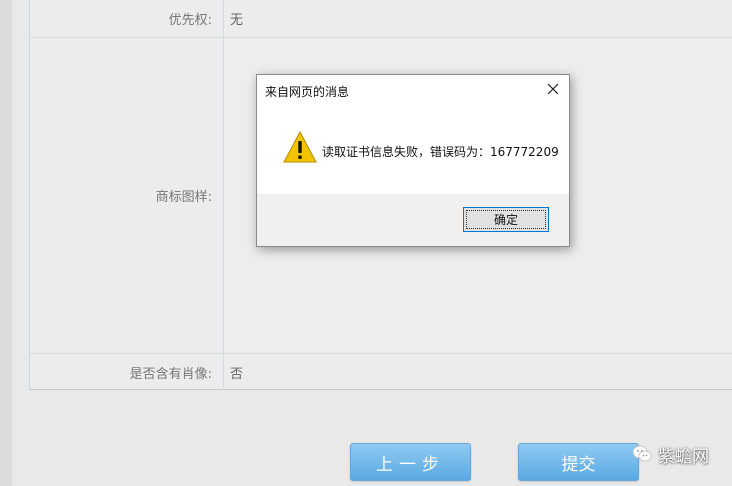  I want to click on submit-button: 提交, so click(578, 462).